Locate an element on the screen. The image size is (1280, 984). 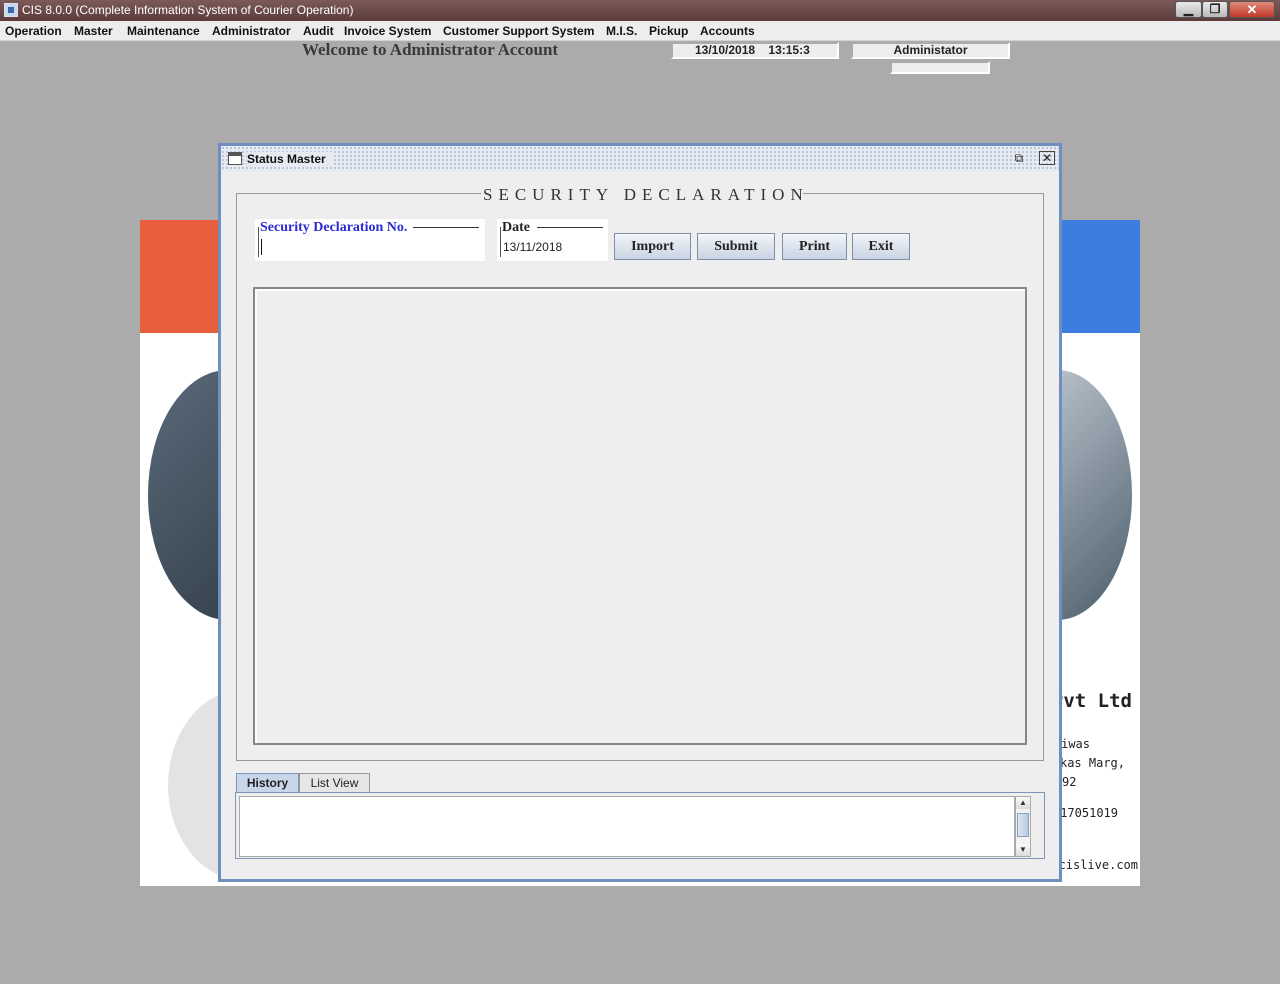
menu-operation: Operation is located at coordinates (33, 31).